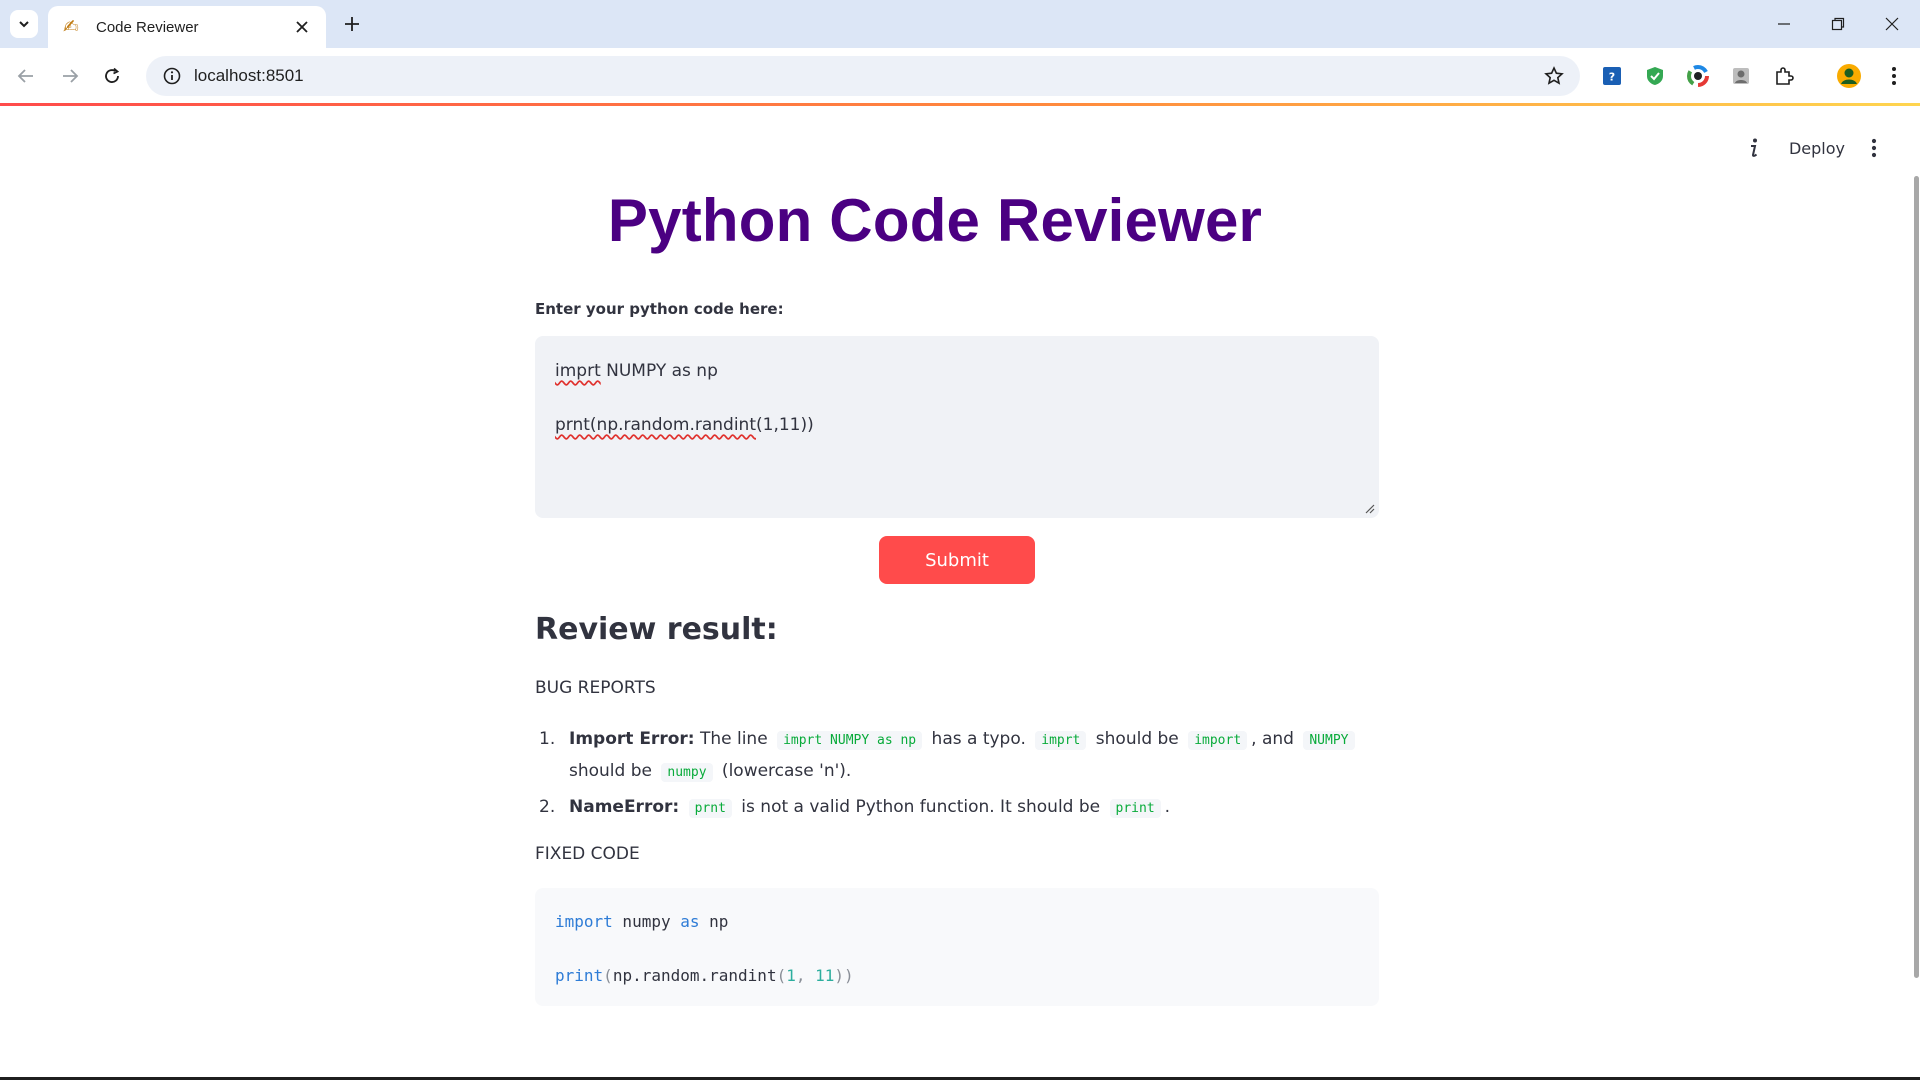 The width and height of the screenshot is (1920, 1080). I want to click on bug-text: ., so click(1167, 807).